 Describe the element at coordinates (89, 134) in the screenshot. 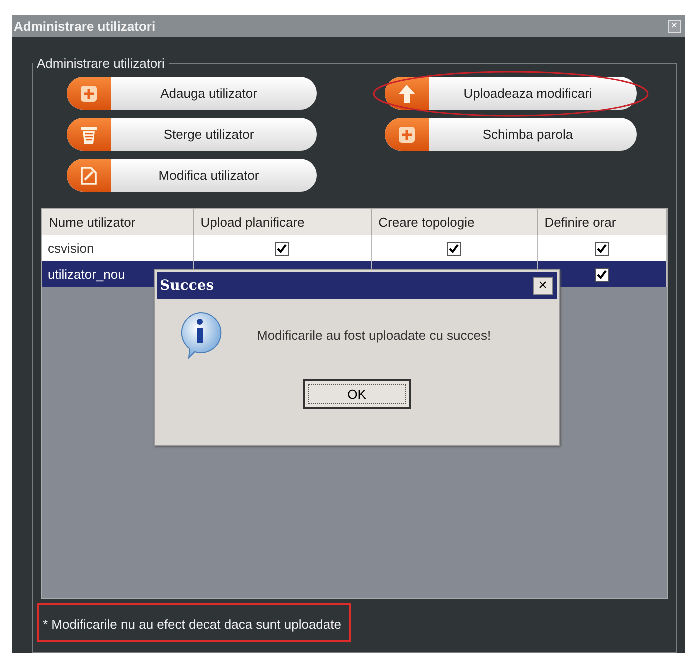

I see `trash-icon` at that location.